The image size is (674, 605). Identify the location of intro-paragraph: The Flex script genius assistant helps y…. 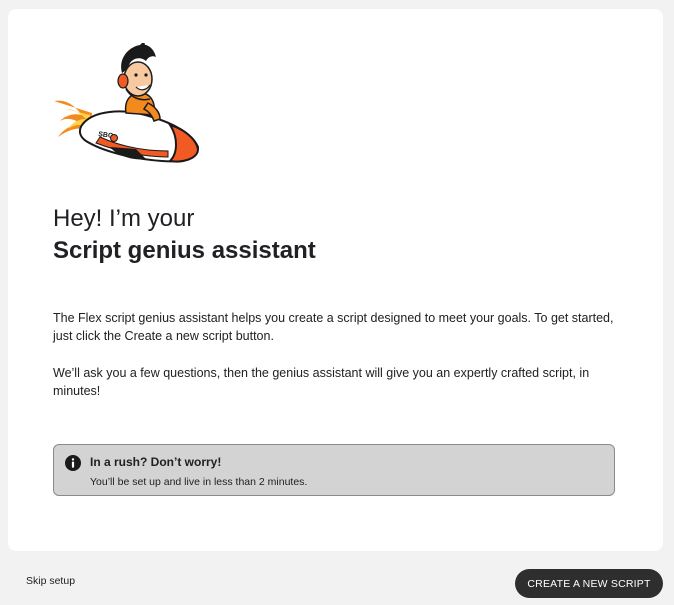
(333, 327).